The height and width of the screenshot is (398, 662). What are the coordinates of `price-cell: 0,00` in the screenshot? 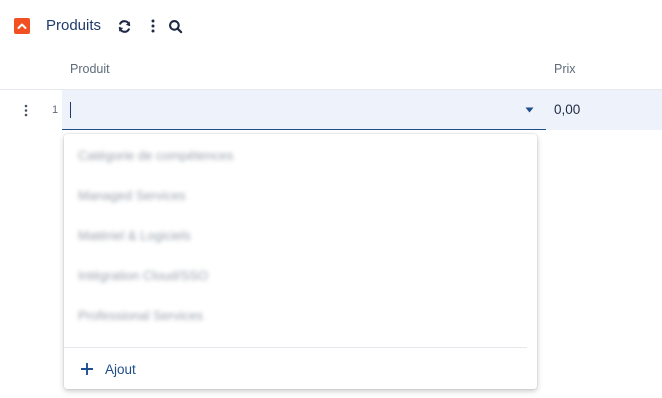 It's located at (604, 110).